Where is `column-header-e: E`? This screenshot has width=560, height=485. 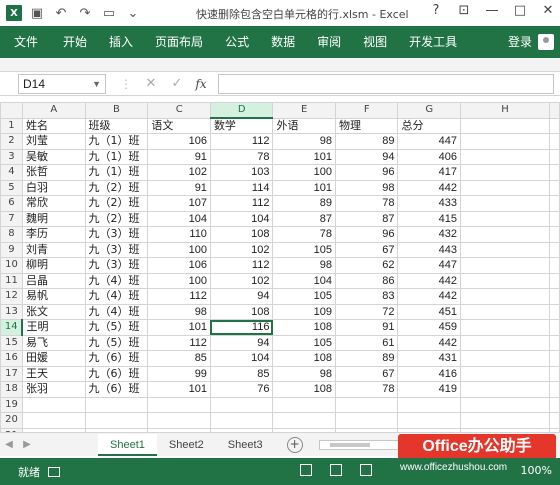 column-header-e: E is located at coordinates (304, 110).